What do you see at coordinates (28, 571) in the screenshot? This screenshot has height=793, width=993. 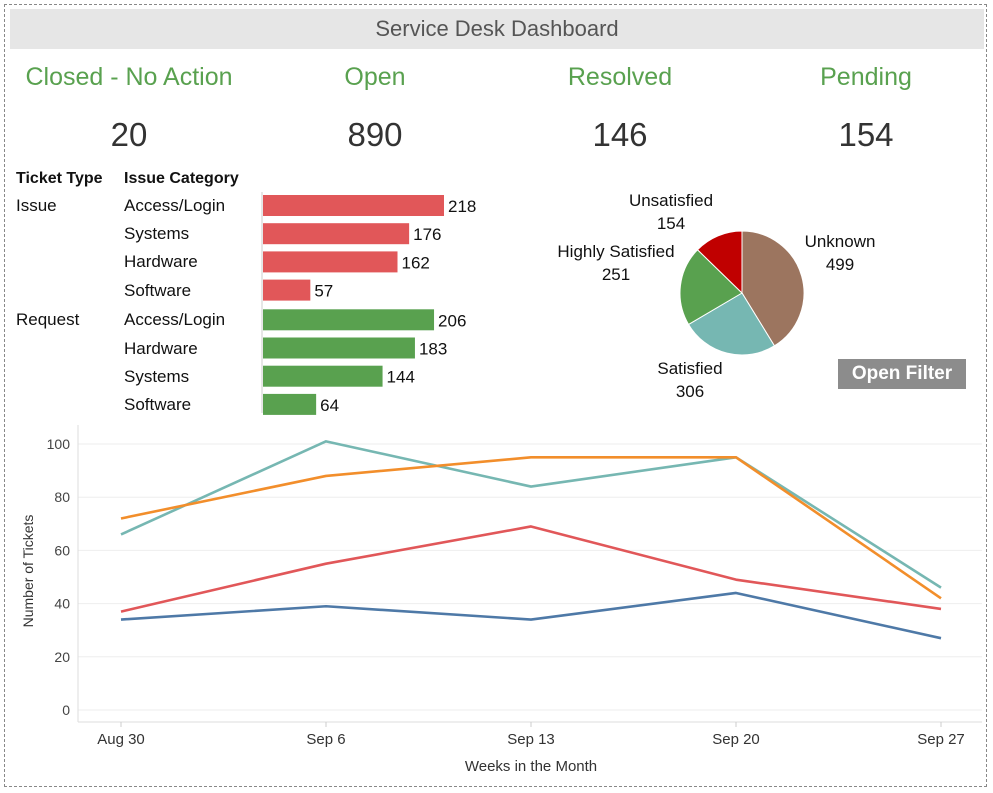 I see `y-axis-title: Number of Tickets` at bounding box center [28, 571].